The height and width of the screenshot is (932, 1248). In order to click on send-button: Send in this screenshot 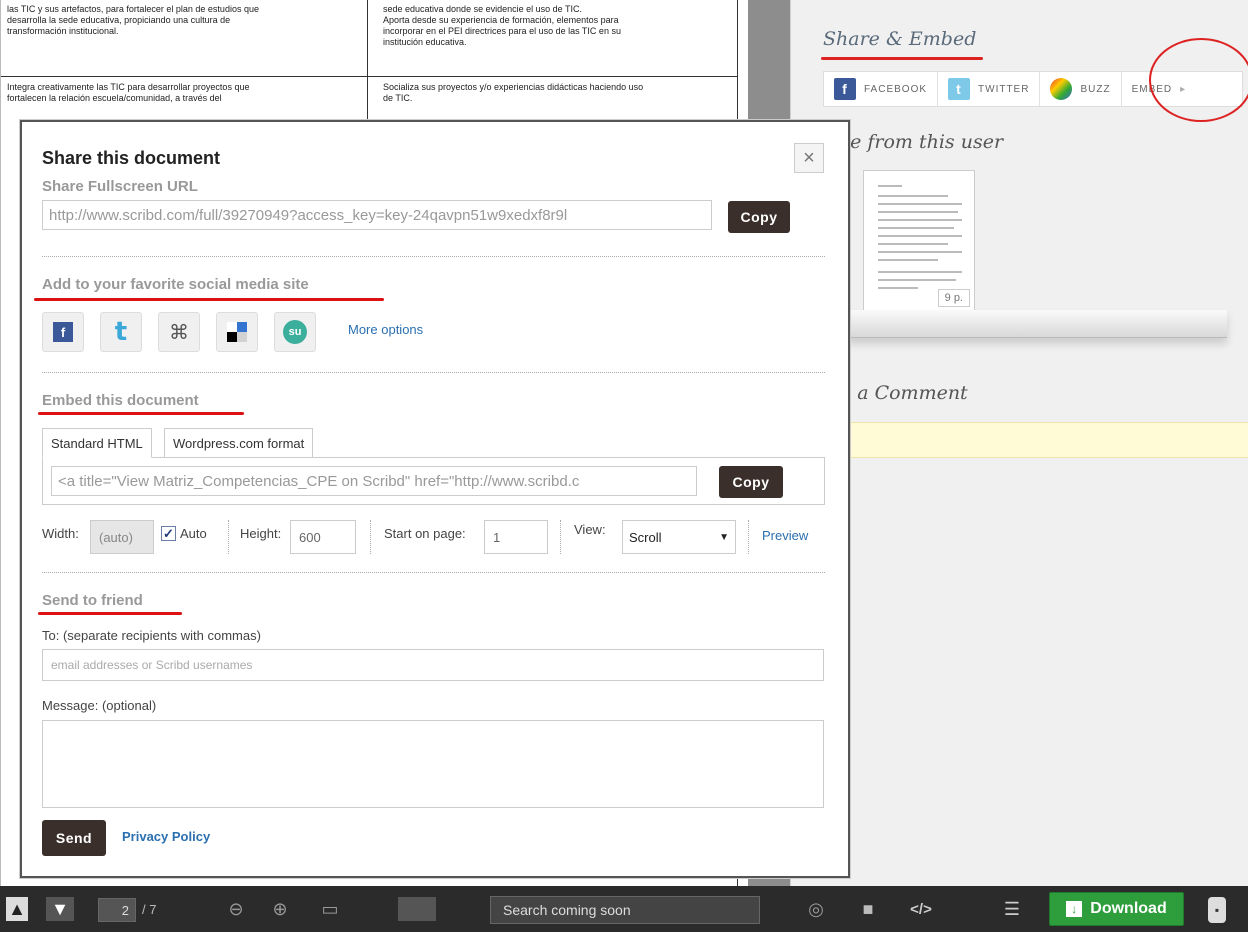, I will do `click(74, 838)`.